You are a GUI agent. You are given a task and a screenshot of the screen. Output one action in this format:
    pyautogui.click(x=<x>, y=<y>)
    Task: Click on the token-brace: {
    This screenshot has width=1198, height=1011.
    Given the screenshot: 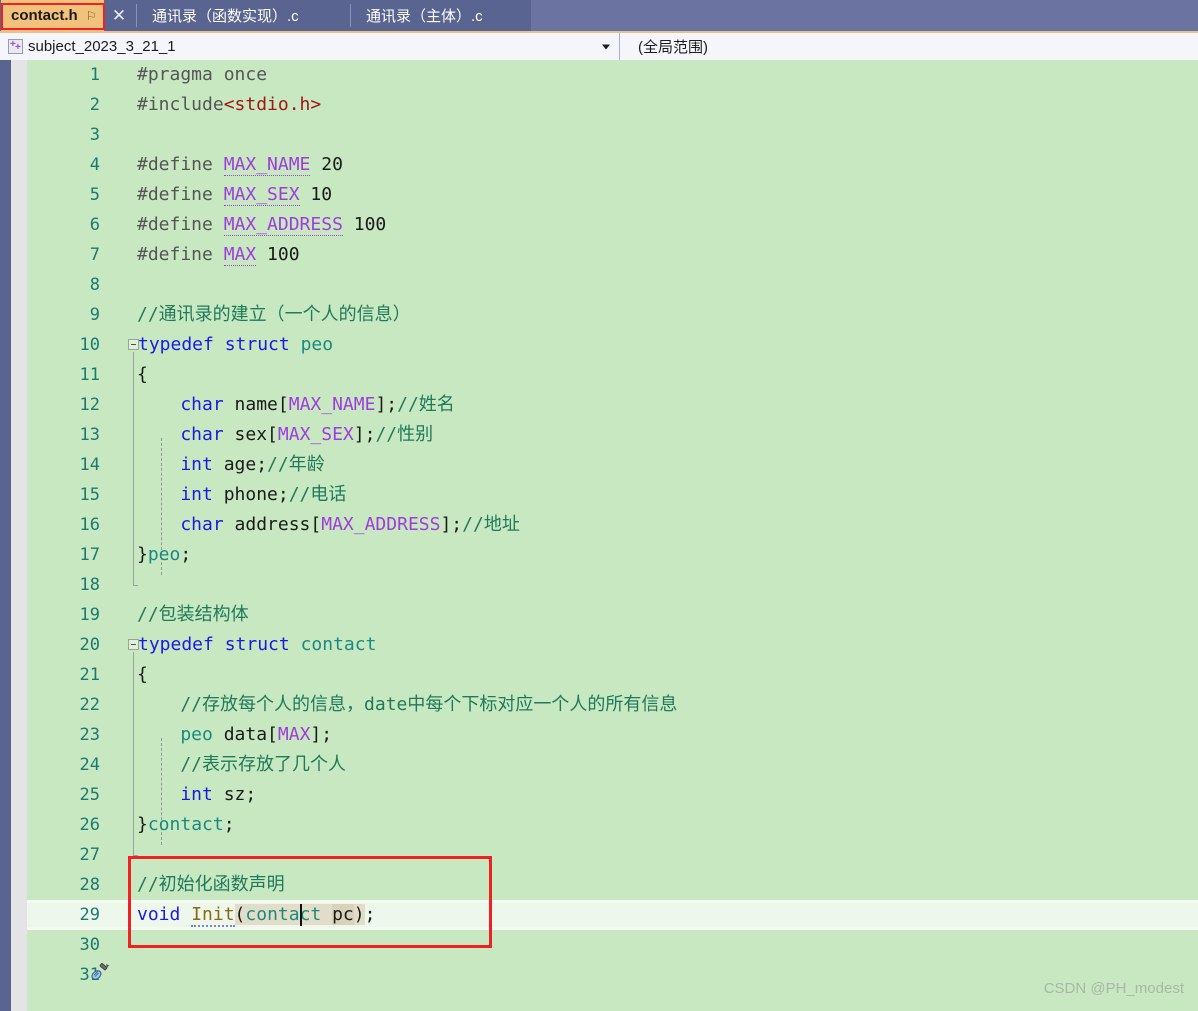 What is the action you would take?
    pyautogui.click(x=142, y=374)
    